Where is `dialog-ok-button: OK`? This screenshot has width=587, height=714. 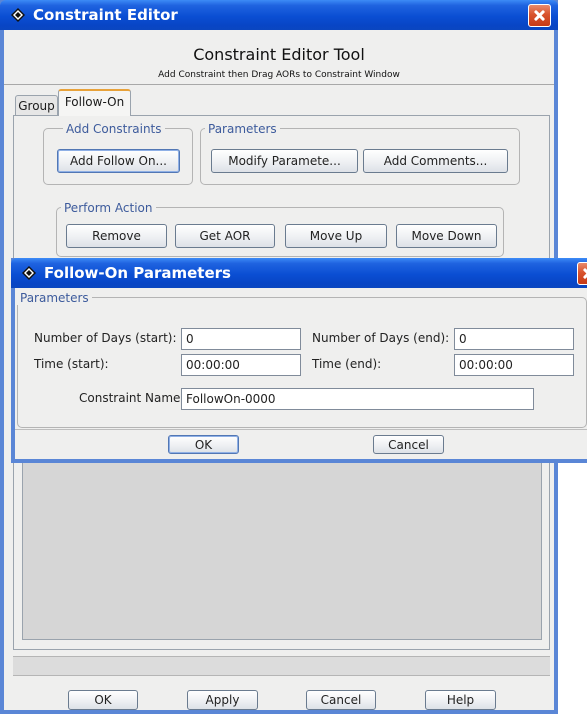 dialog-ok-button: OK is located at coordinates (203, 444).